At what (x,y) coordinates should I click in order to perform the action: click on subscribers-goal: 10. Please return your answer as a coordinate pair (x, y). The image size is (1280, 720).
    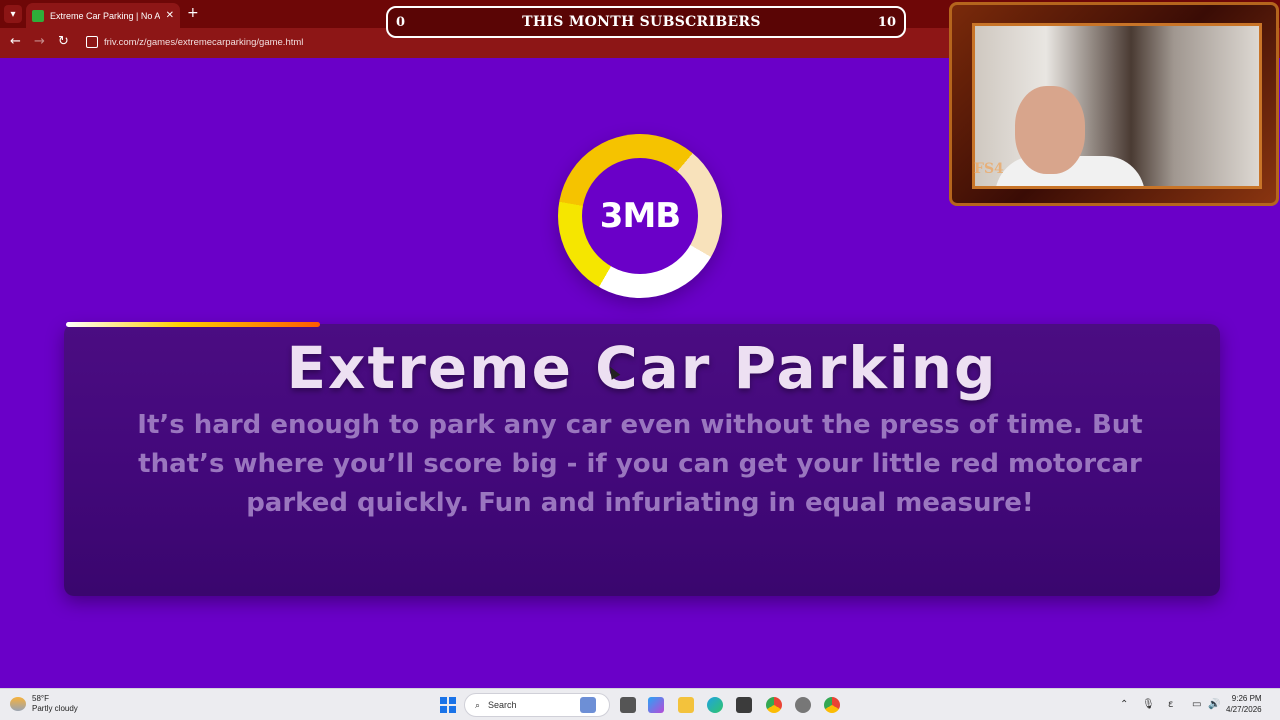
    Looking at the image, I should click on (886, 22).